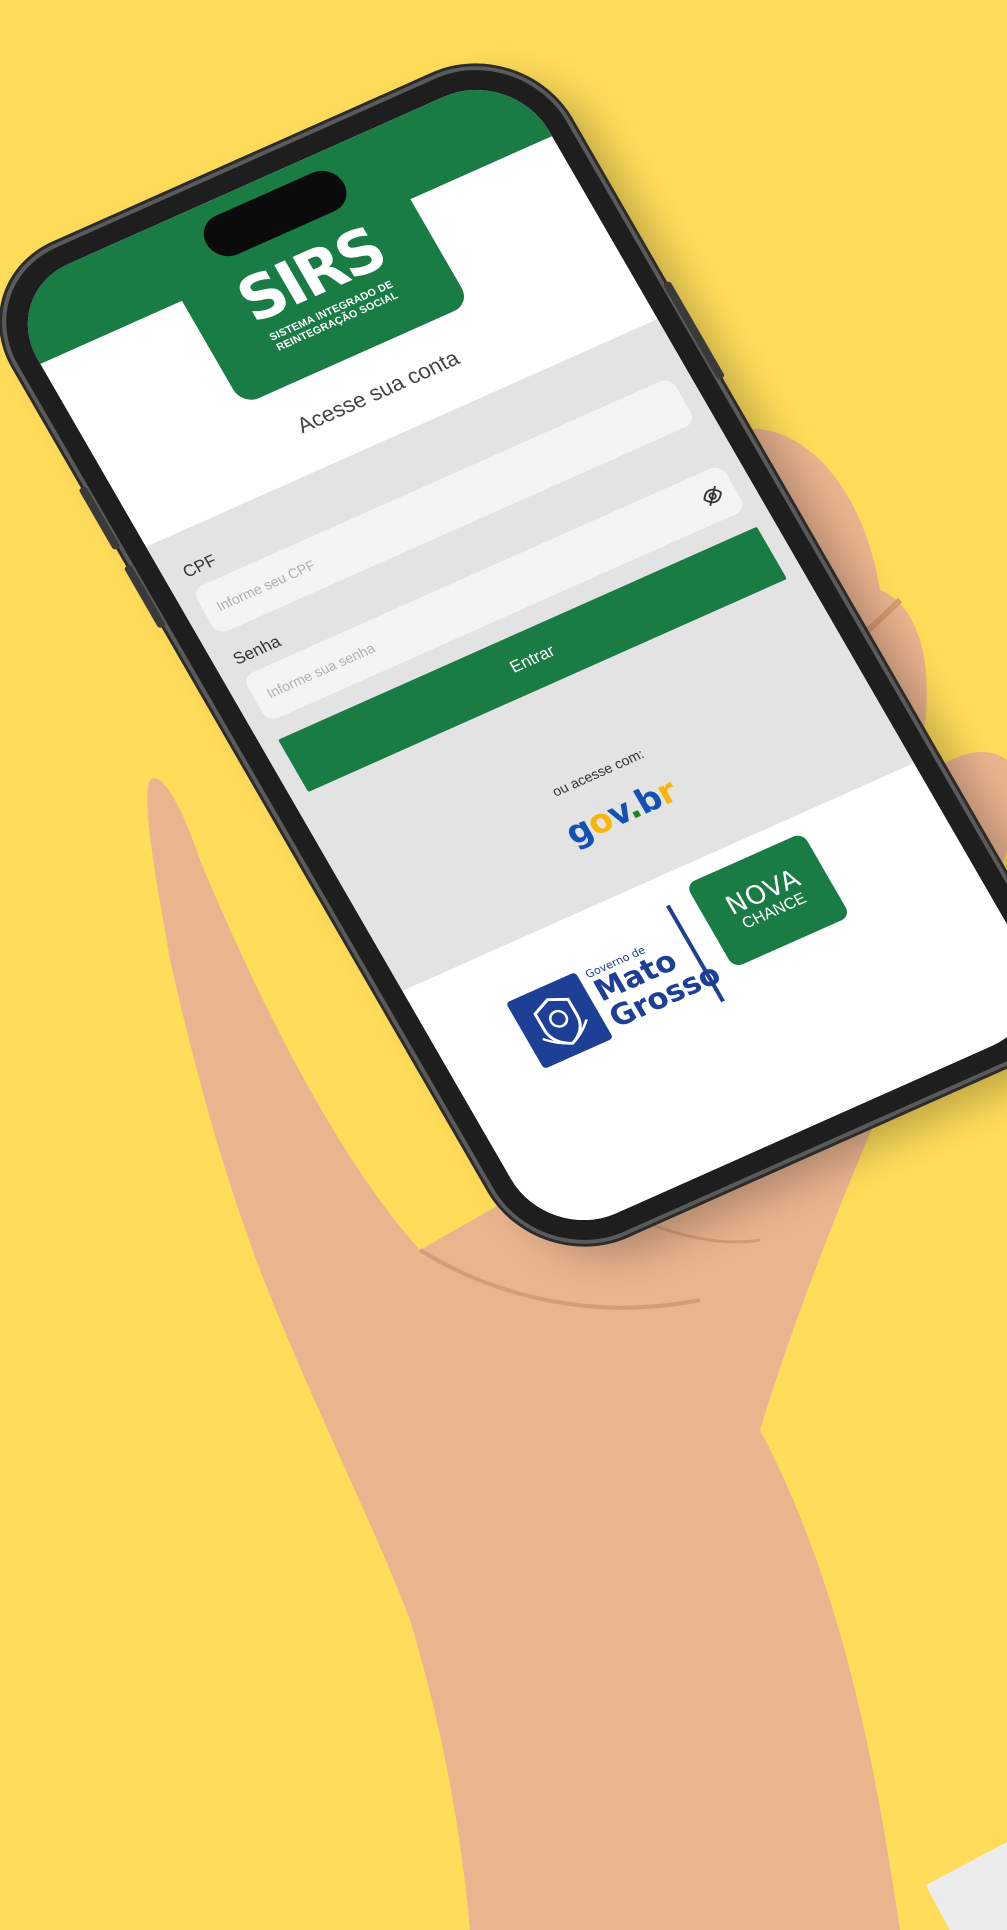 The width and height of the screenshot is (1007, 1930). Describe the element at coordinates (768, 900) in the screenshot. I see `nova-chance-logo: NOVA CHANCE` at that location.